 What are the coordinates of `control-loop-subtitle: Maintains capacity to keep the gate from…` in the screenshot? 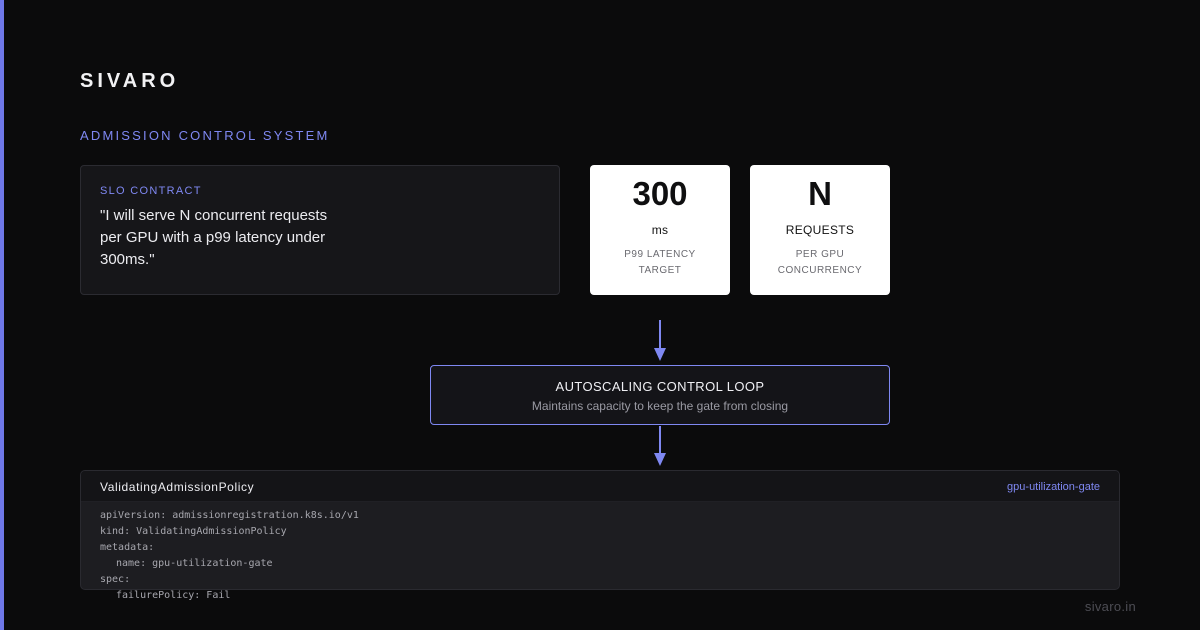 It's located at (660, 406).